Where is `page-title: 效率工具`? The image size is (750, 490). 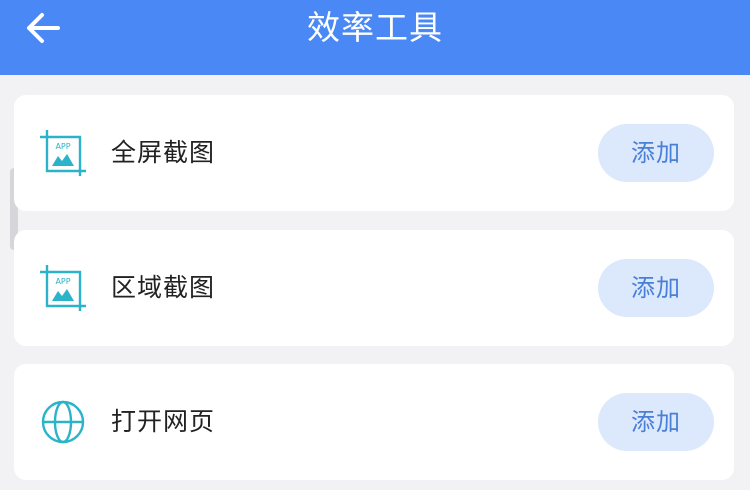 page-title: 效率工具 is located at coordinates (375, 27).